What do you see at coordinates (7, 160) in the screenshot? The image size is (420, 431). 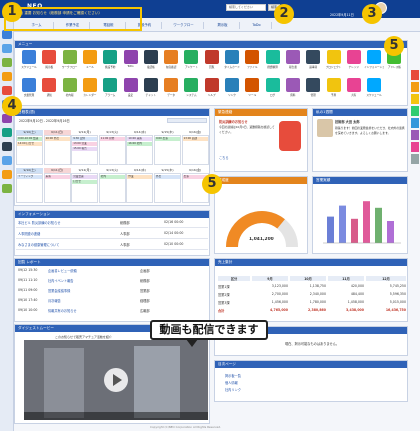 I see `file-icon` at bounding box center [7, 160].